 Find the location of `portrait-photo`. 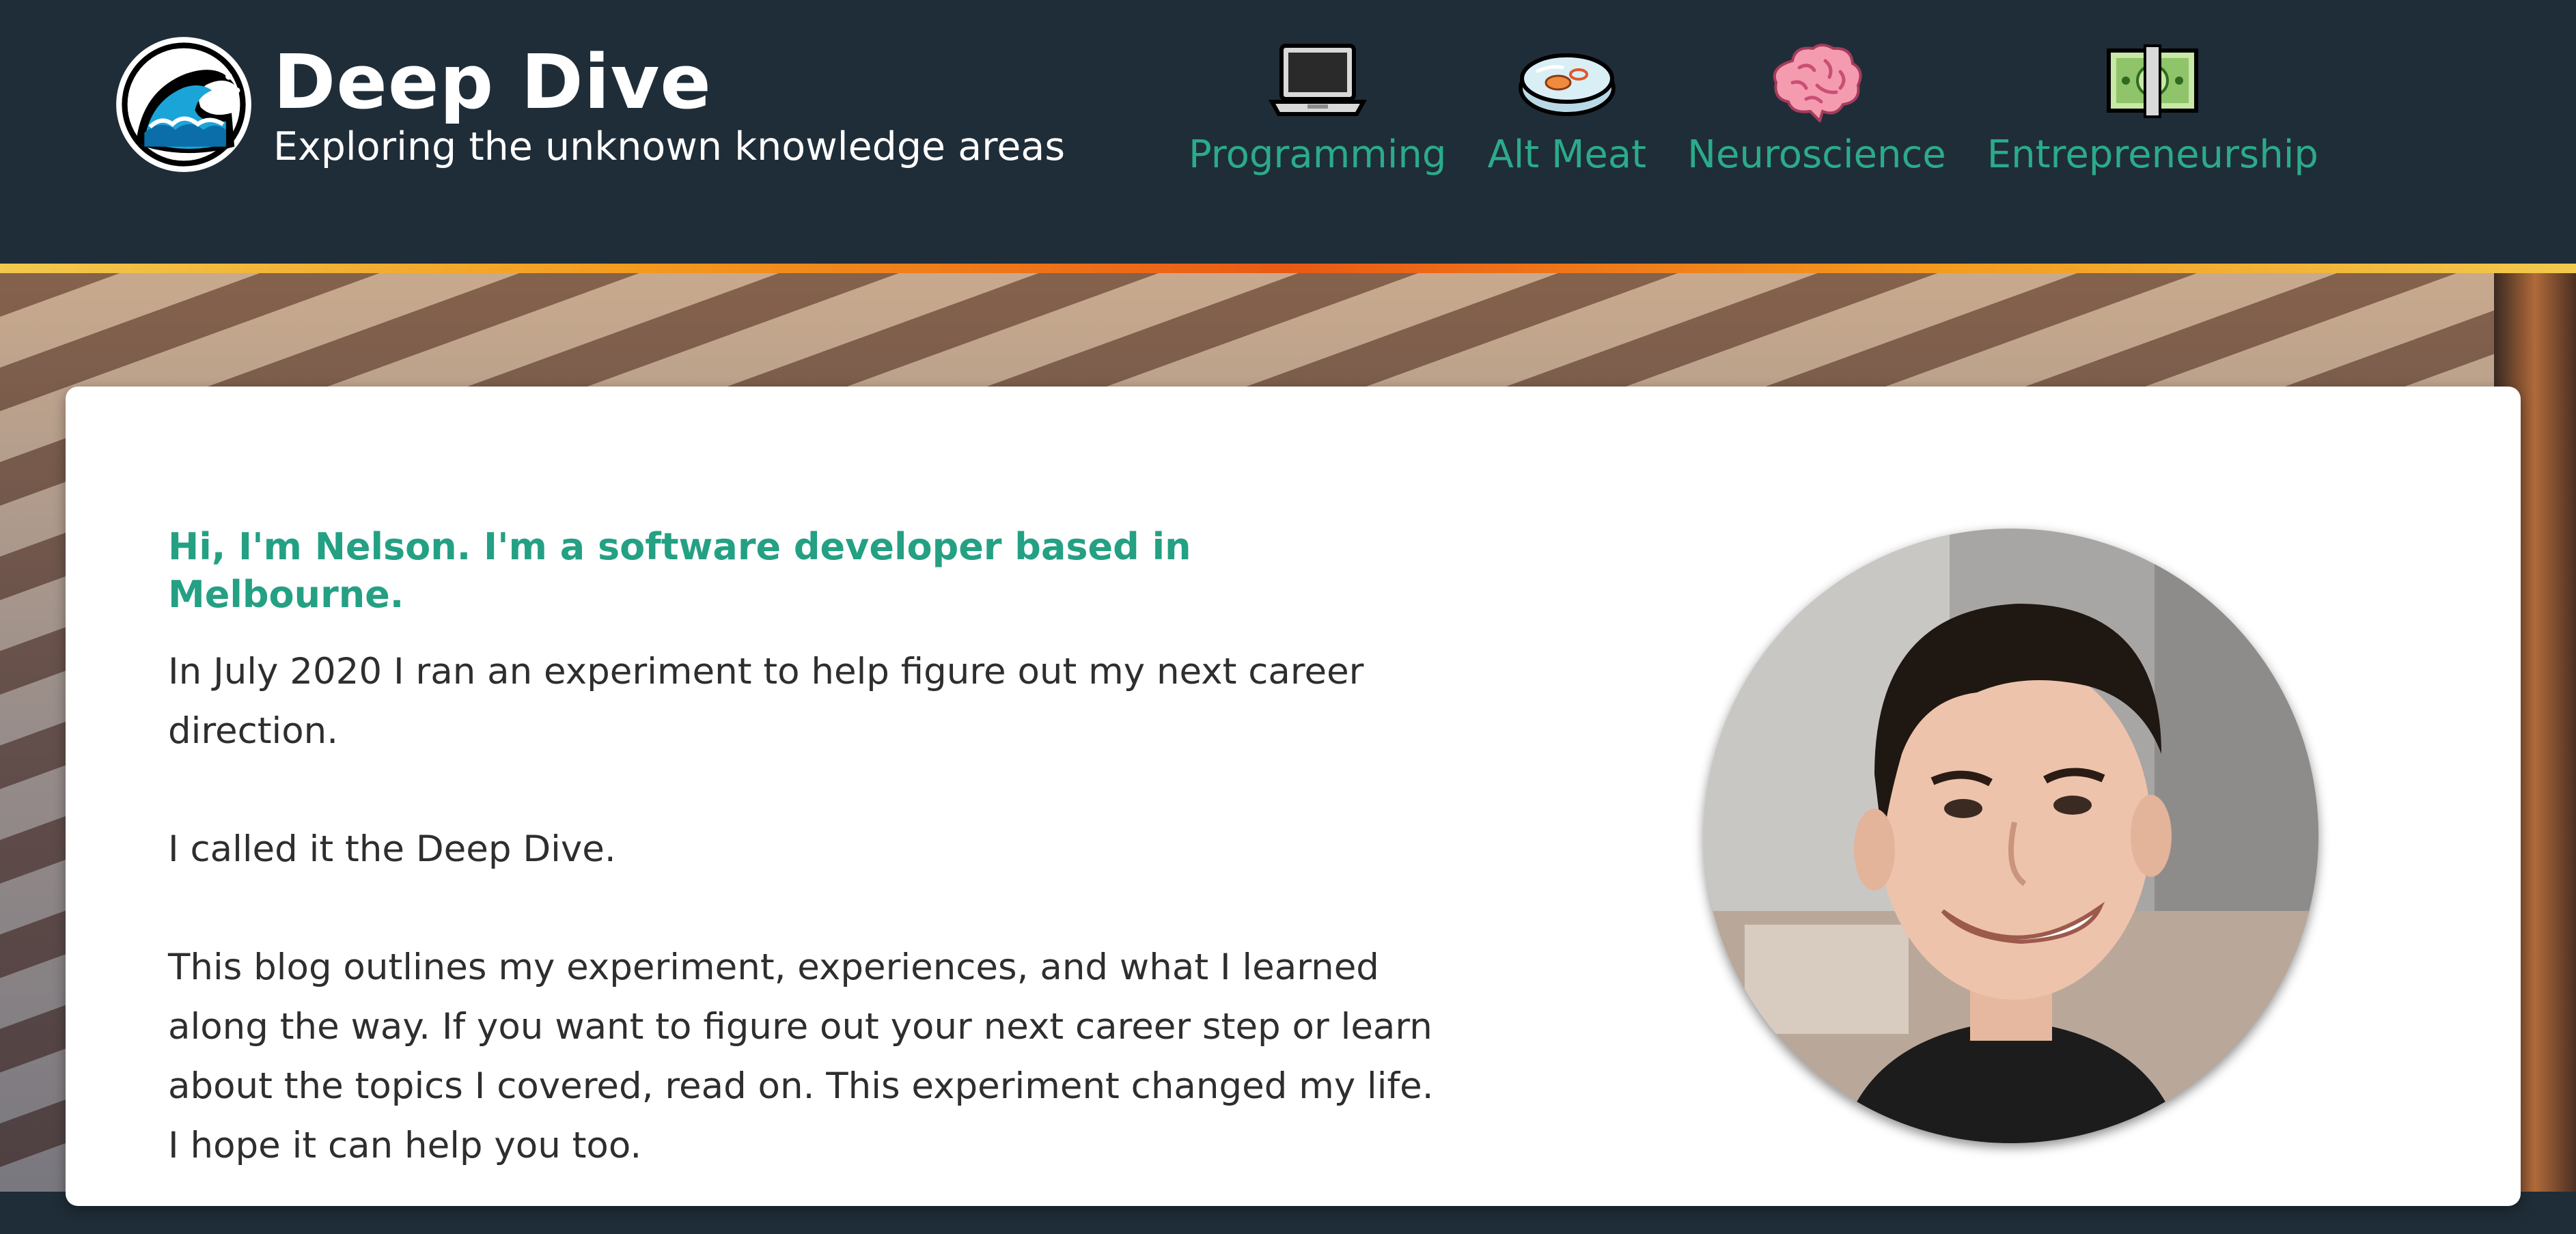

portrait-photo is located at coordinates (2011, 836).